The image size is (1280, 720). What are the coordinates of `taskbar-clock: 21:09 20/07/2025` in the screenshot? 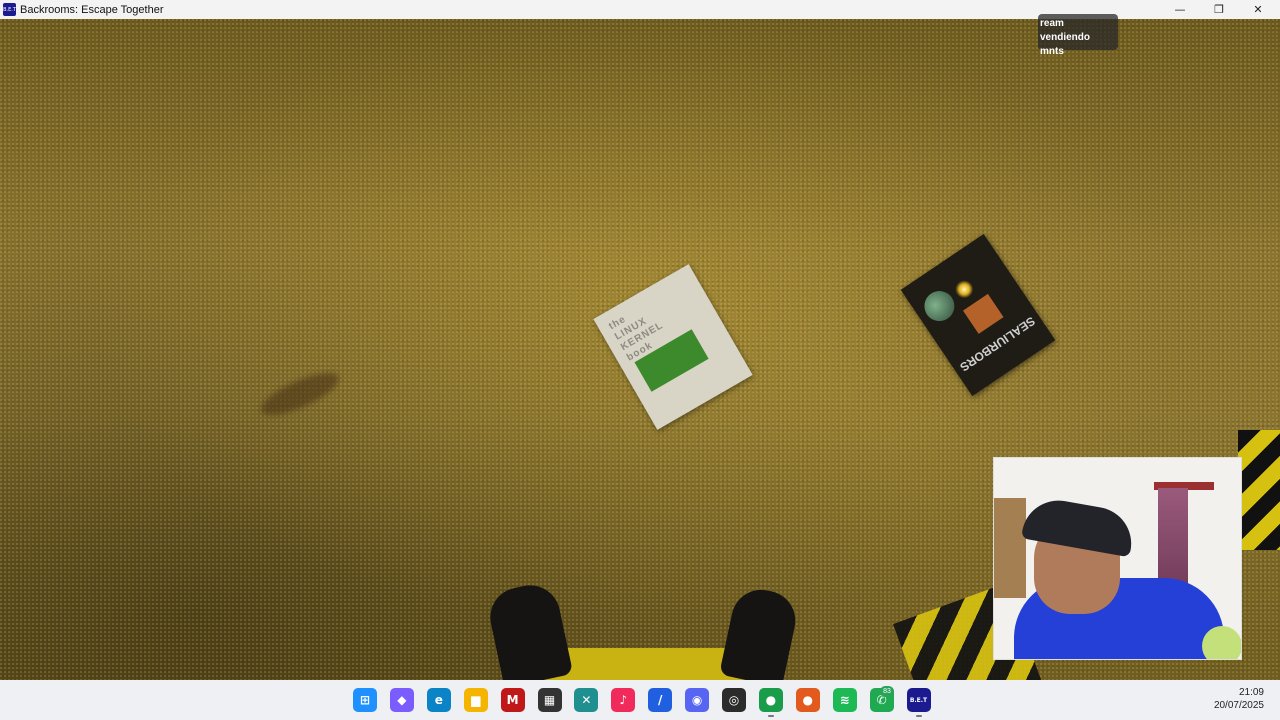 It's located at (1239, 699).